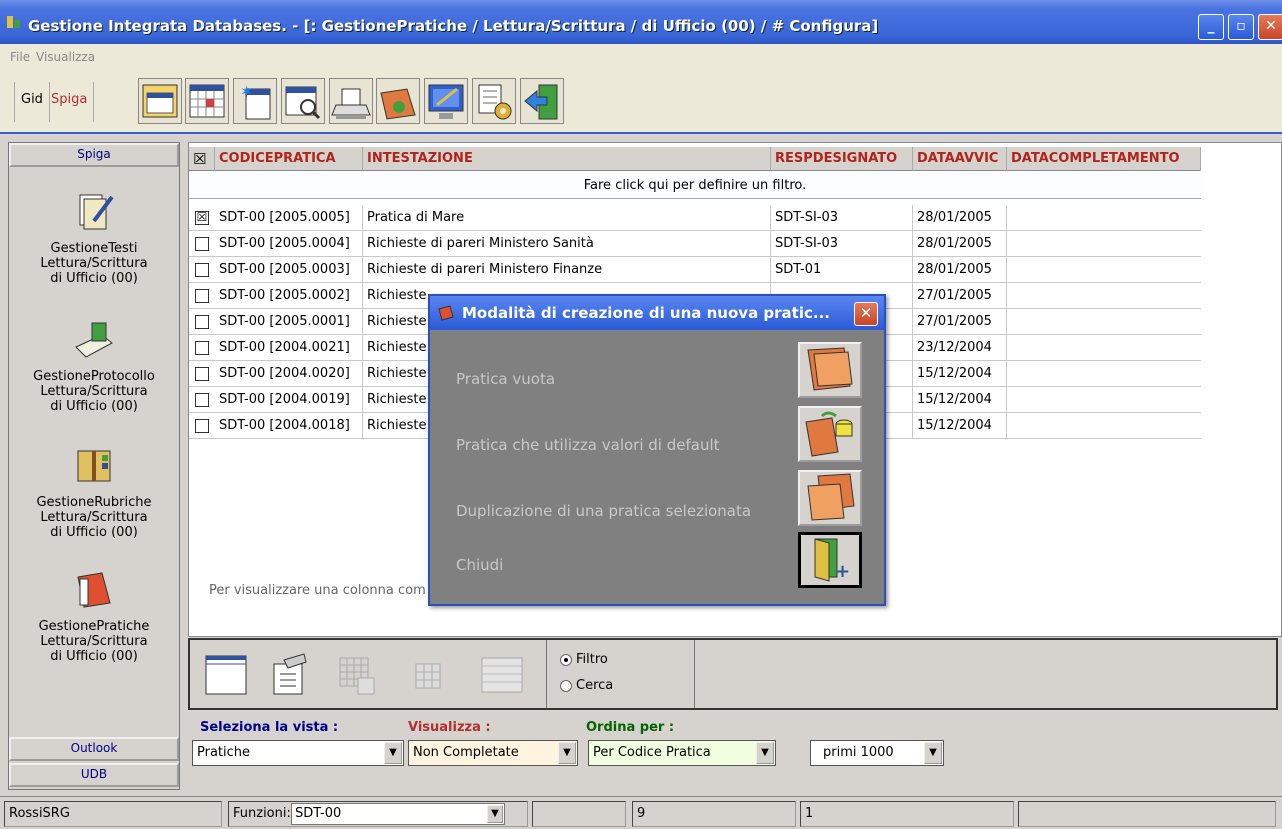  Describe the element at coordinates (202, 218) in the screenshot. I see `row-checkbox: ☒` at that location.